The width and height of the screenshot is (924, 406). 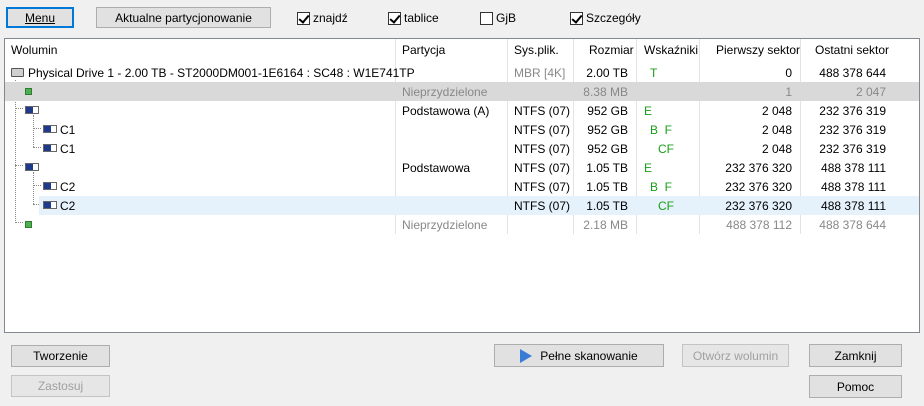 I want to click on column-header-filesystem: Sys.plik., so click(x=536, y=50).